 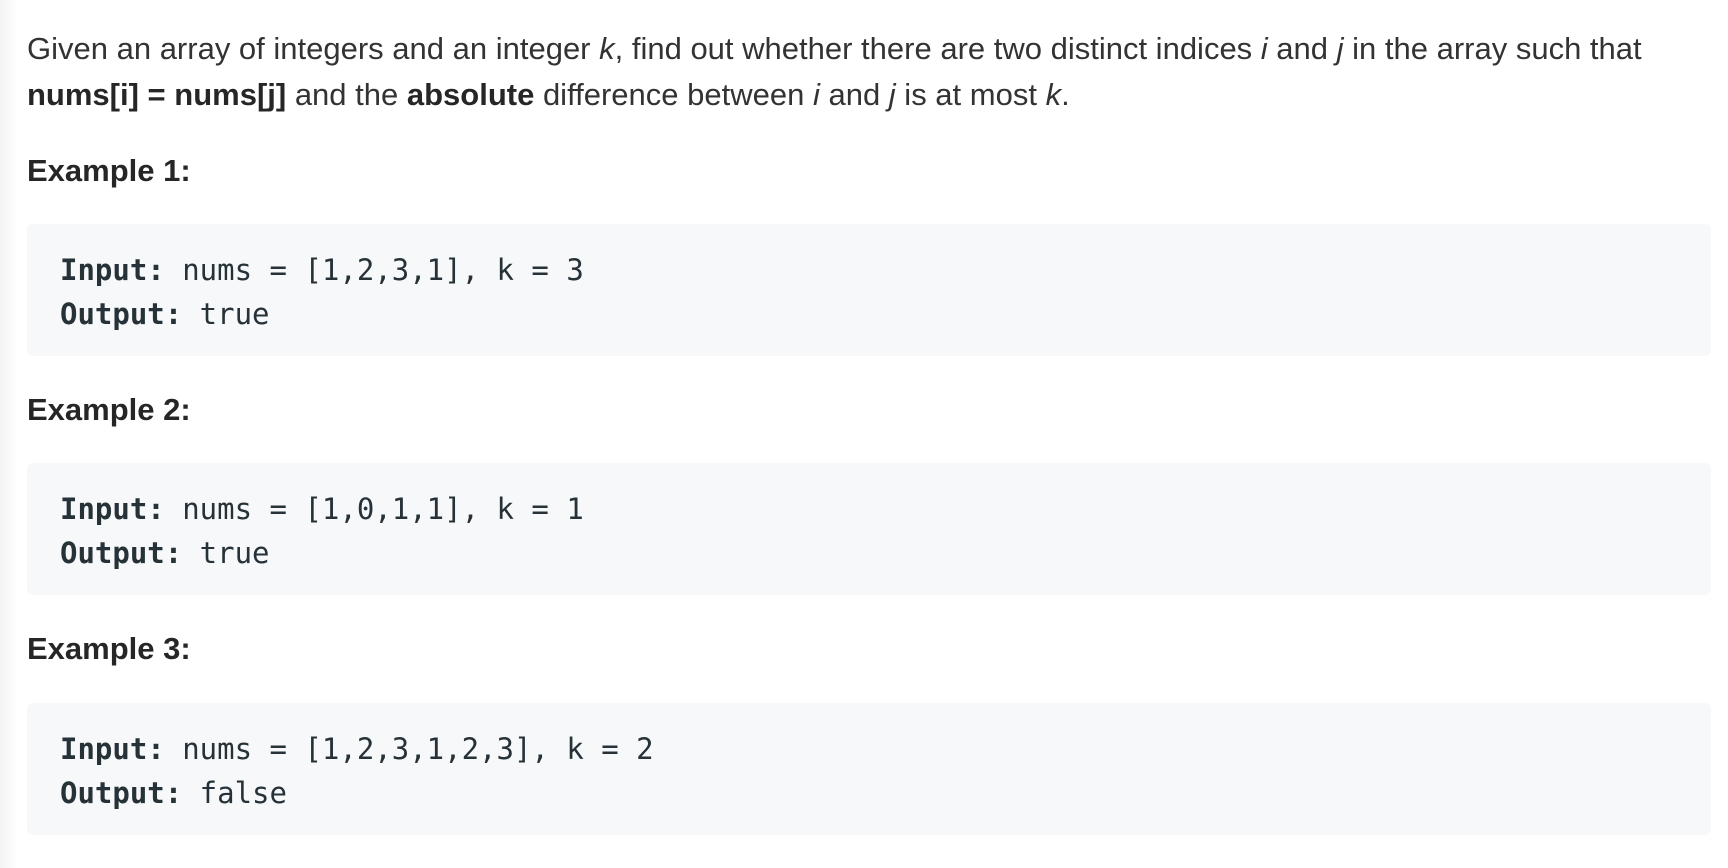 I want to click on input-line: Input: nums = [1,2,3,1], k = 3, so click(x=869, y=270).